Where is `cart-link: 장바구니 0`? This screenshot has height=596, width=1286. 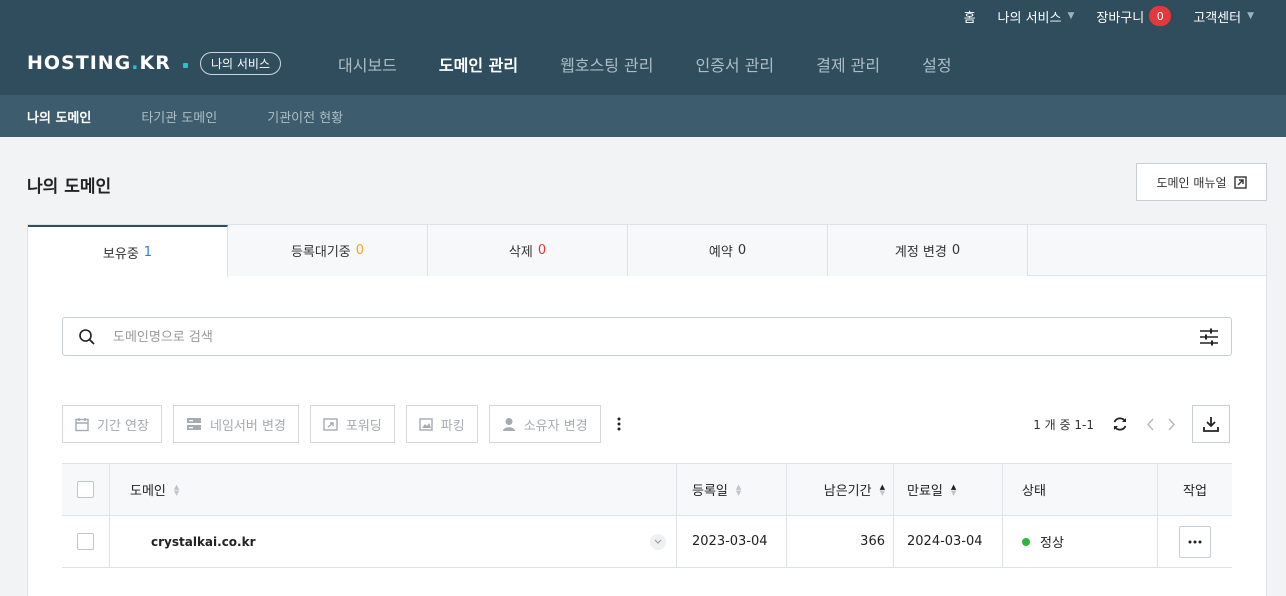
cart-link: 장바구니 0 is located at coordinates (1134, 16).